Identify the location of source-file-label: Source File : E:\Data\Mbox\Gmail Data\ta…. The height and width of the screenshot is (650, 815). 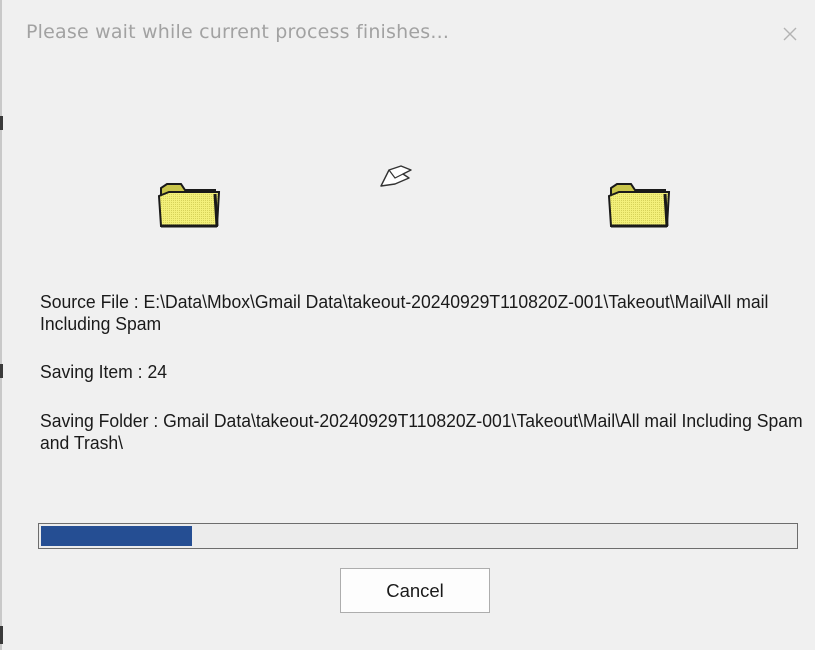
(404, 312).